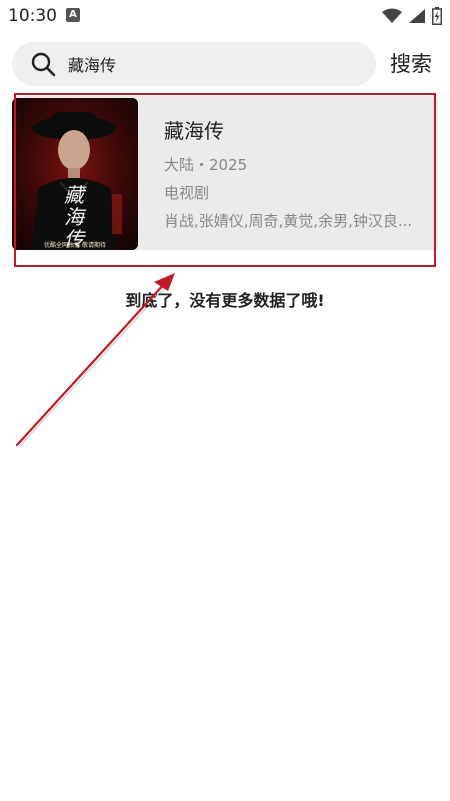 The height and width of the screenshot is (801, 450). I want to click on search-input, so click(213, 64).